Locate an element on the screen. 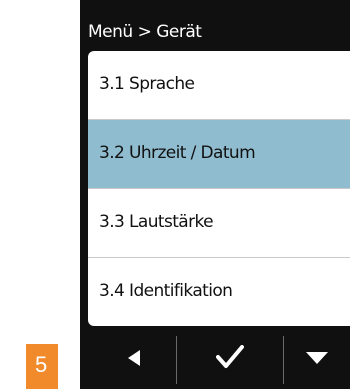  down-button is located at coordinates (317, 357).